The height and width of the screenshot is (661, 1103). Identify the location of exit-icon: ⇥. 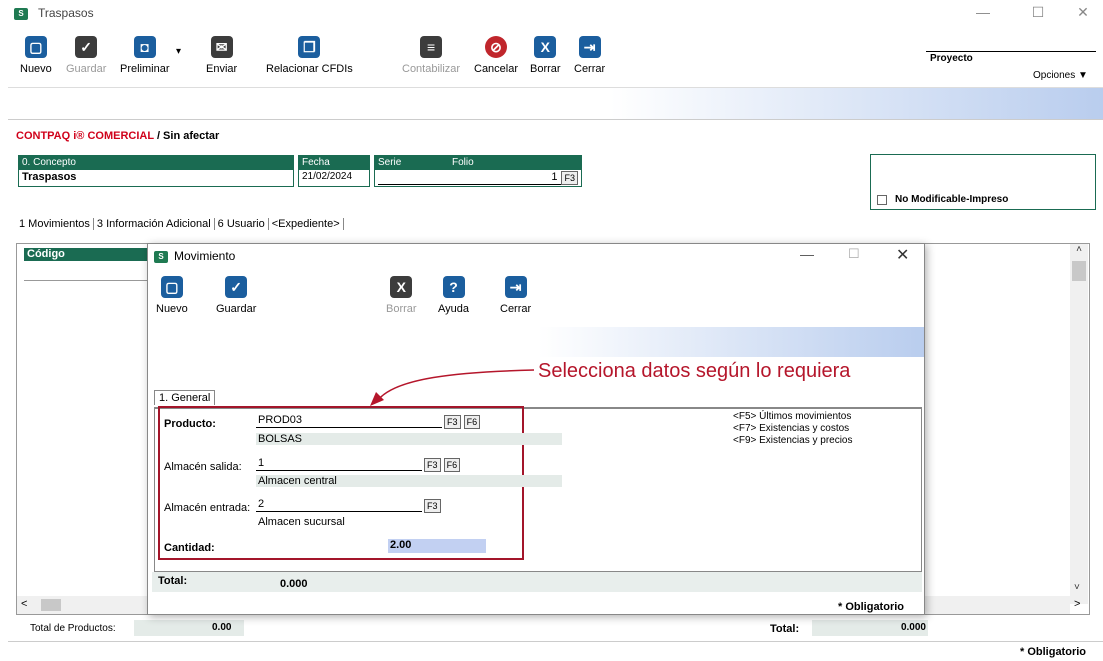
(589, 47).